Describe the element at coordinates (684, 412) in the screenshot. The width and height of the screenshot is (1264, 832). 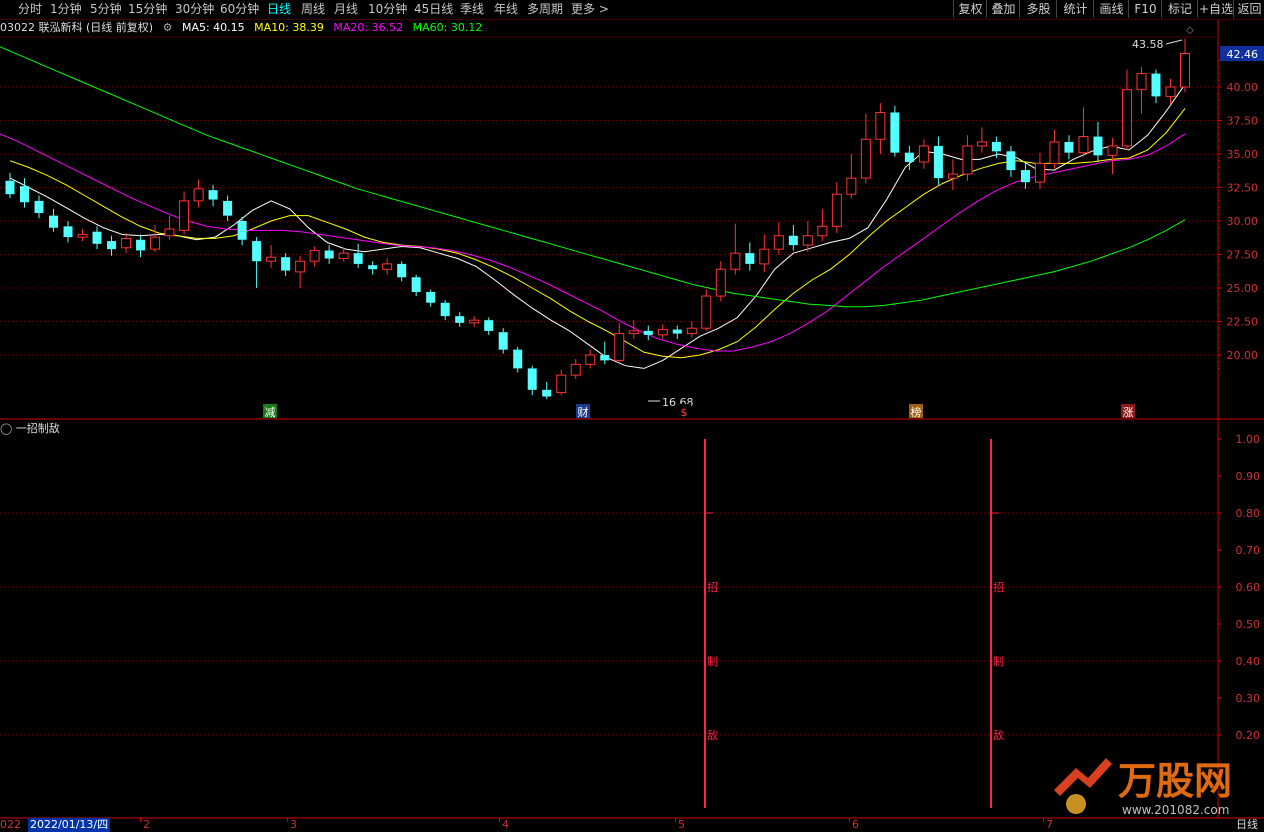
I see `event-marker: $` at that location.